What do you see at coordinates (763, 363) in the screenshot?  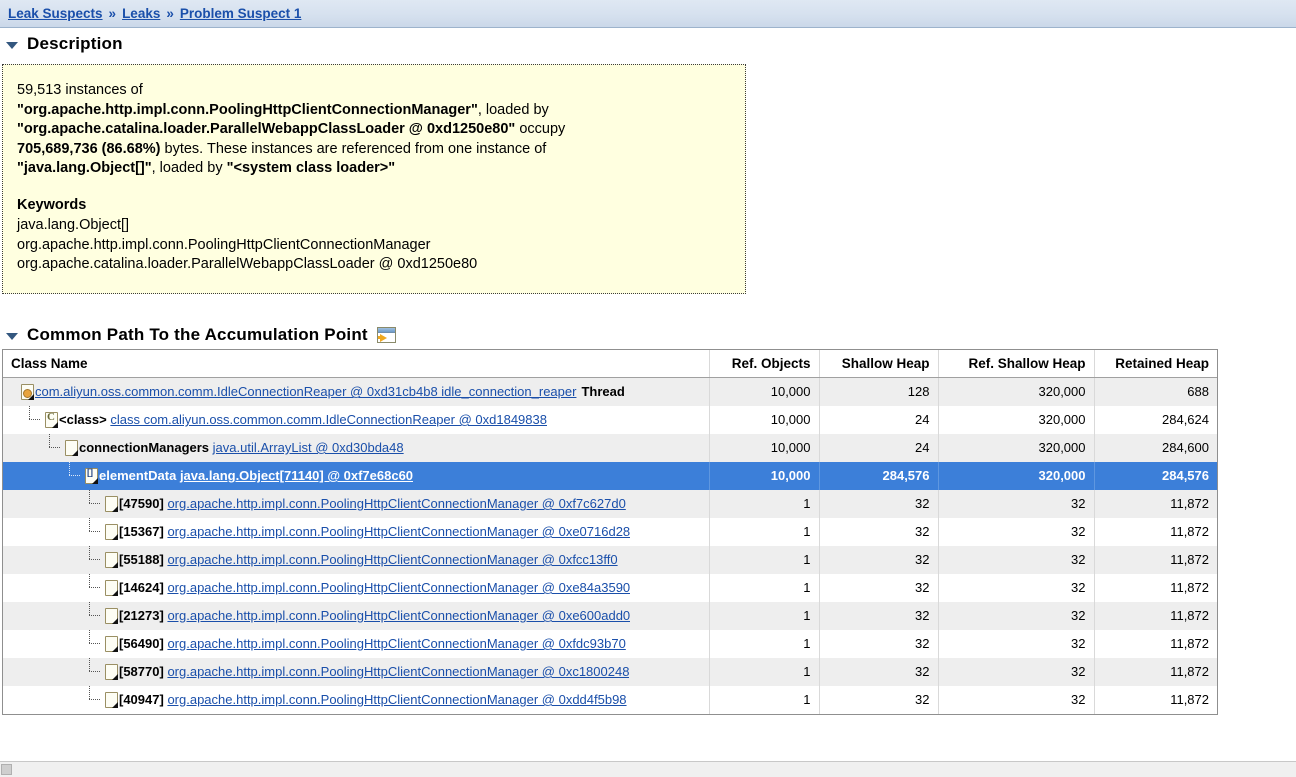 I see `column-header-ref-objects: Ref. Objects` at bounding box center [763, 363].